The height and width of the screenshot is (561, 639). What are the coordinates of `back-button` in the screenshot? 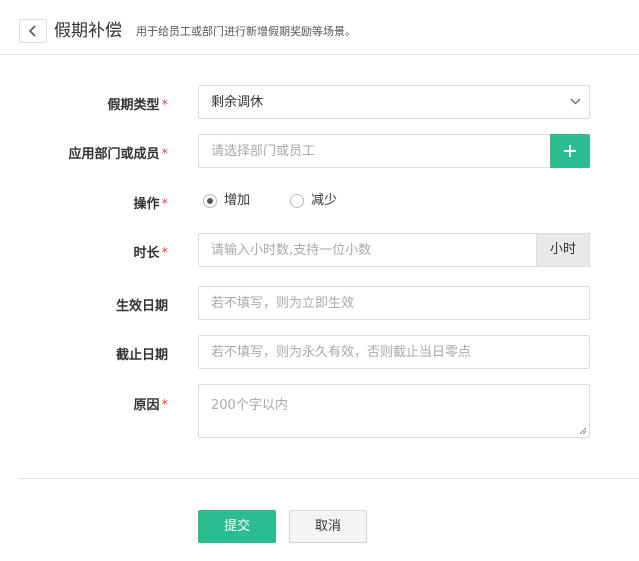 It's located at (33, 31).